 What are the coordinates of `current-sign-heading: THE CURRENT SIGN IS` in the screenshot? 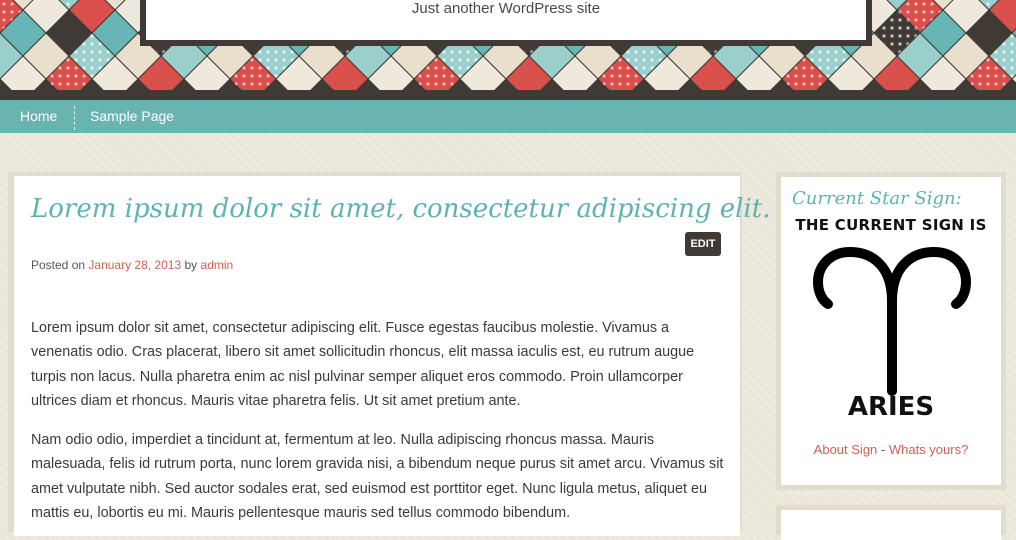 It's located at (891, 225).